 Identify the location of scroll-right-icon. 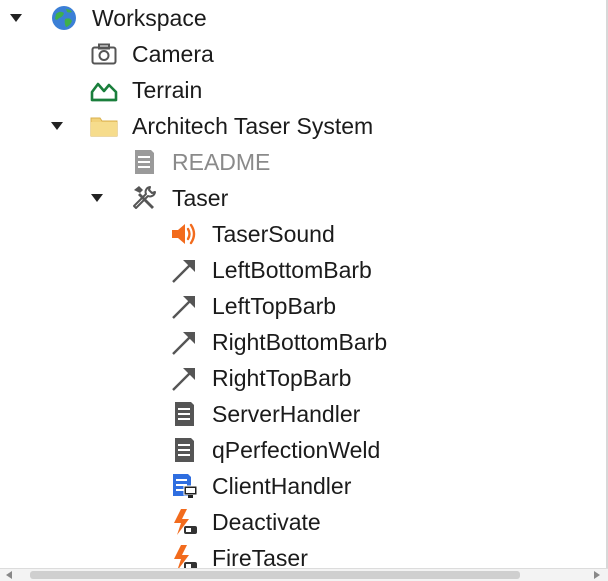
(596, 575).